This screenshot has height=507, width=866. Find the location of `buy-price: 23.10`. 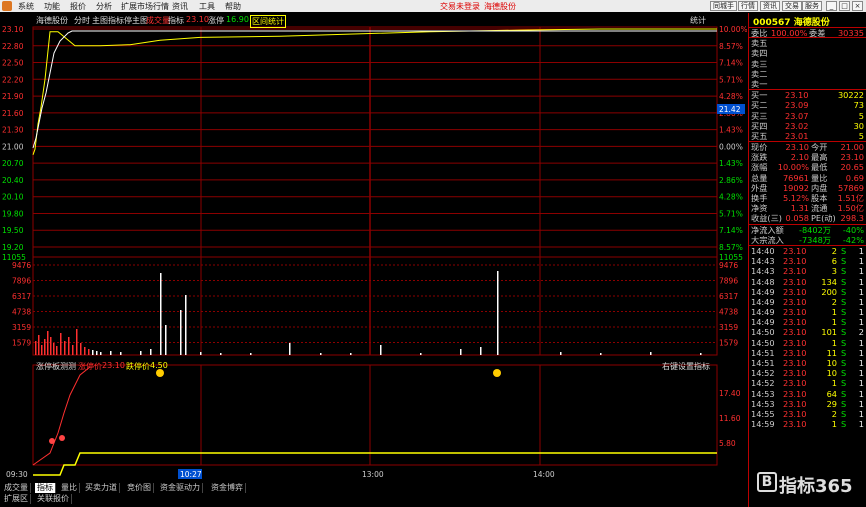

buy-price: 23.10 is located at coordinates (797, 95).